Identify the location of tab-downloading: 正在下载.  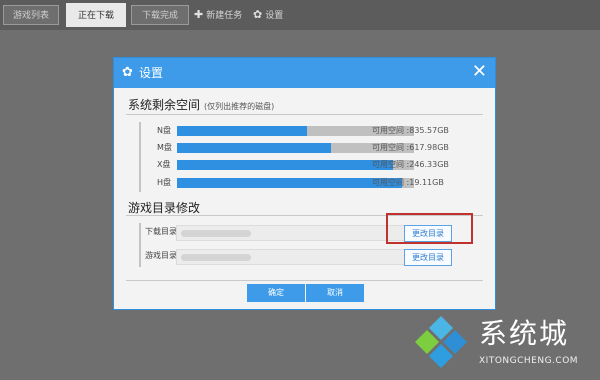
(96, 15).